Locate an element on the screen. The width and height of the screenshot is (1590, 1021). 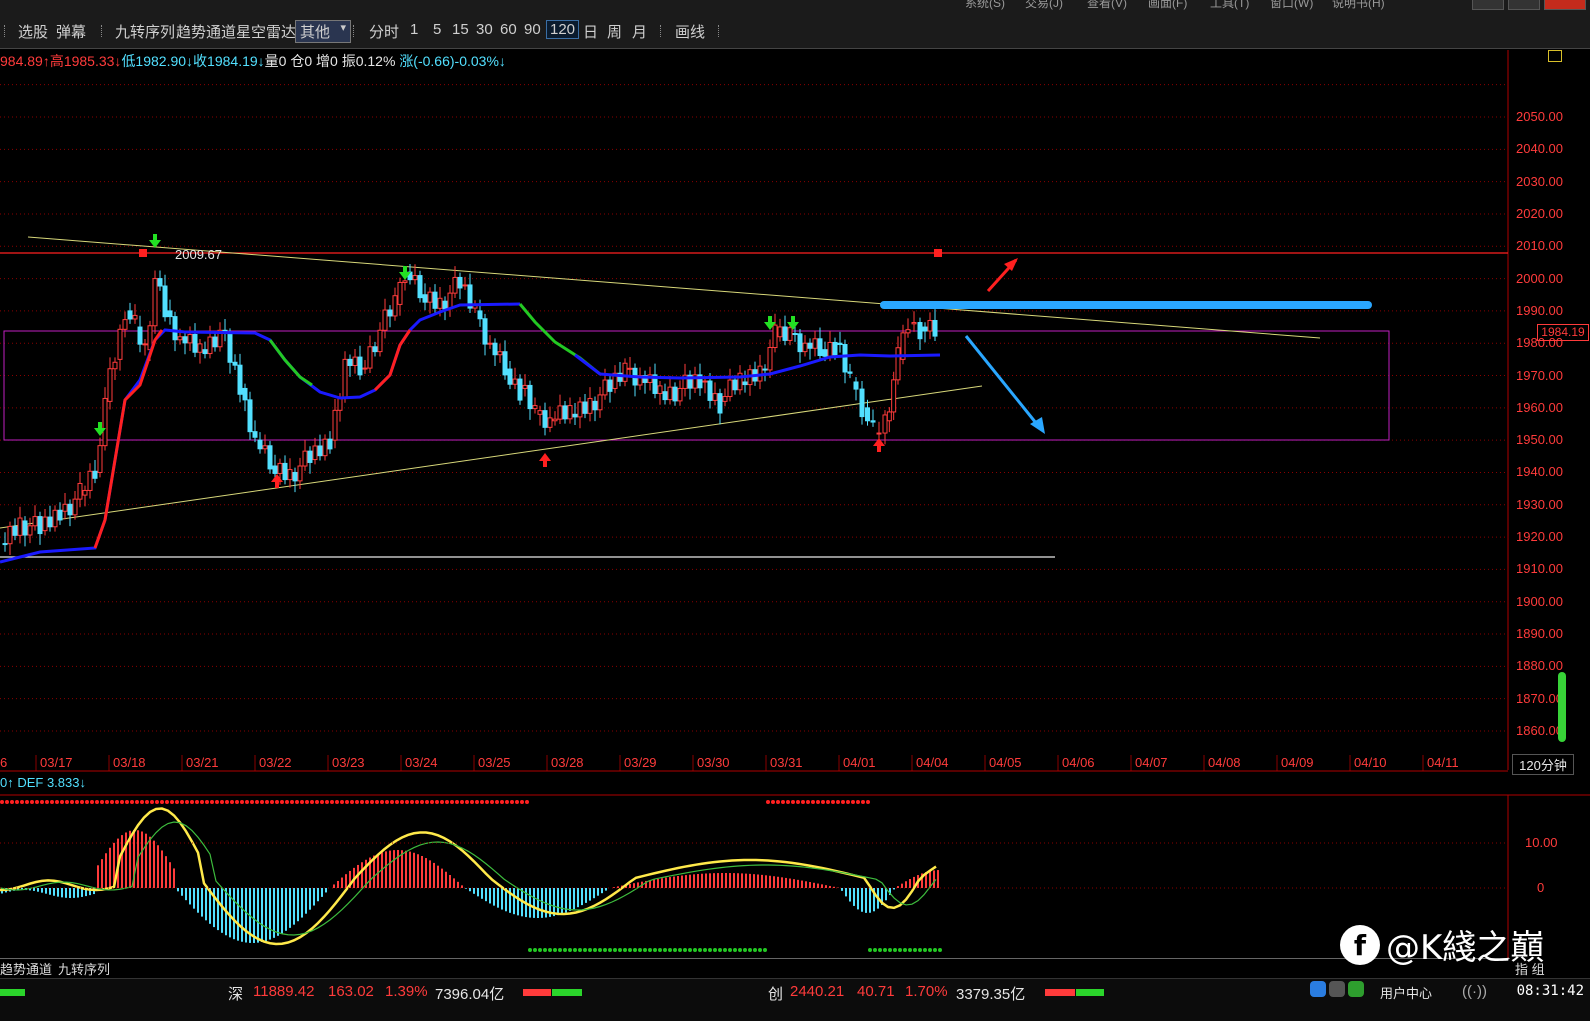
s-icon is located at coordinates (1318, 989).